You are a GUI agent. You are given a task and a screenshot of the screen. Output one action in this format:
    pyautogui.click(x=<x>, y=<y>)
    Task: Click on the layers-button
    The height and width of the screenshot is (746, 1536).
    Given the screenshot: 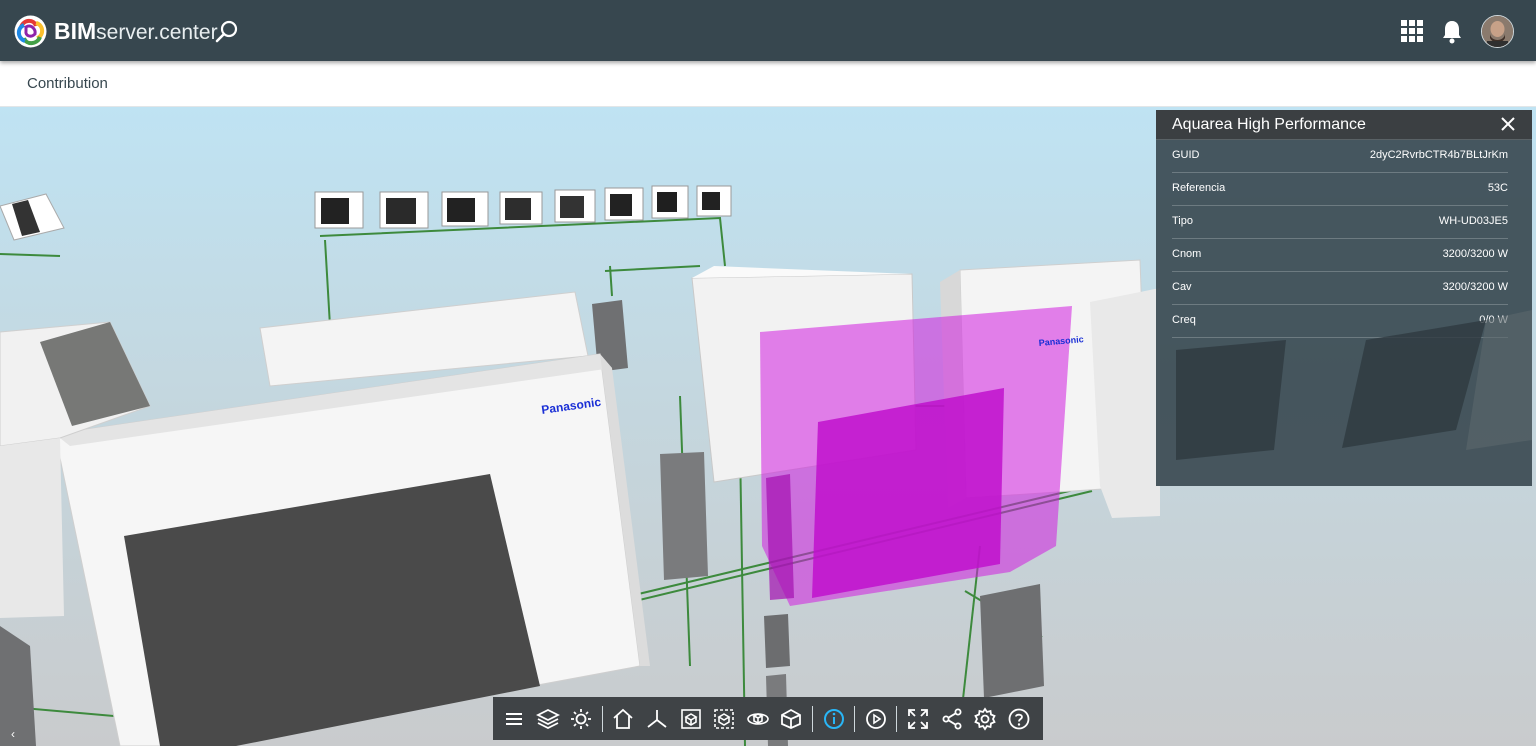 What is the action you would take?
    pyautogui.click(x=548, y=719)
    